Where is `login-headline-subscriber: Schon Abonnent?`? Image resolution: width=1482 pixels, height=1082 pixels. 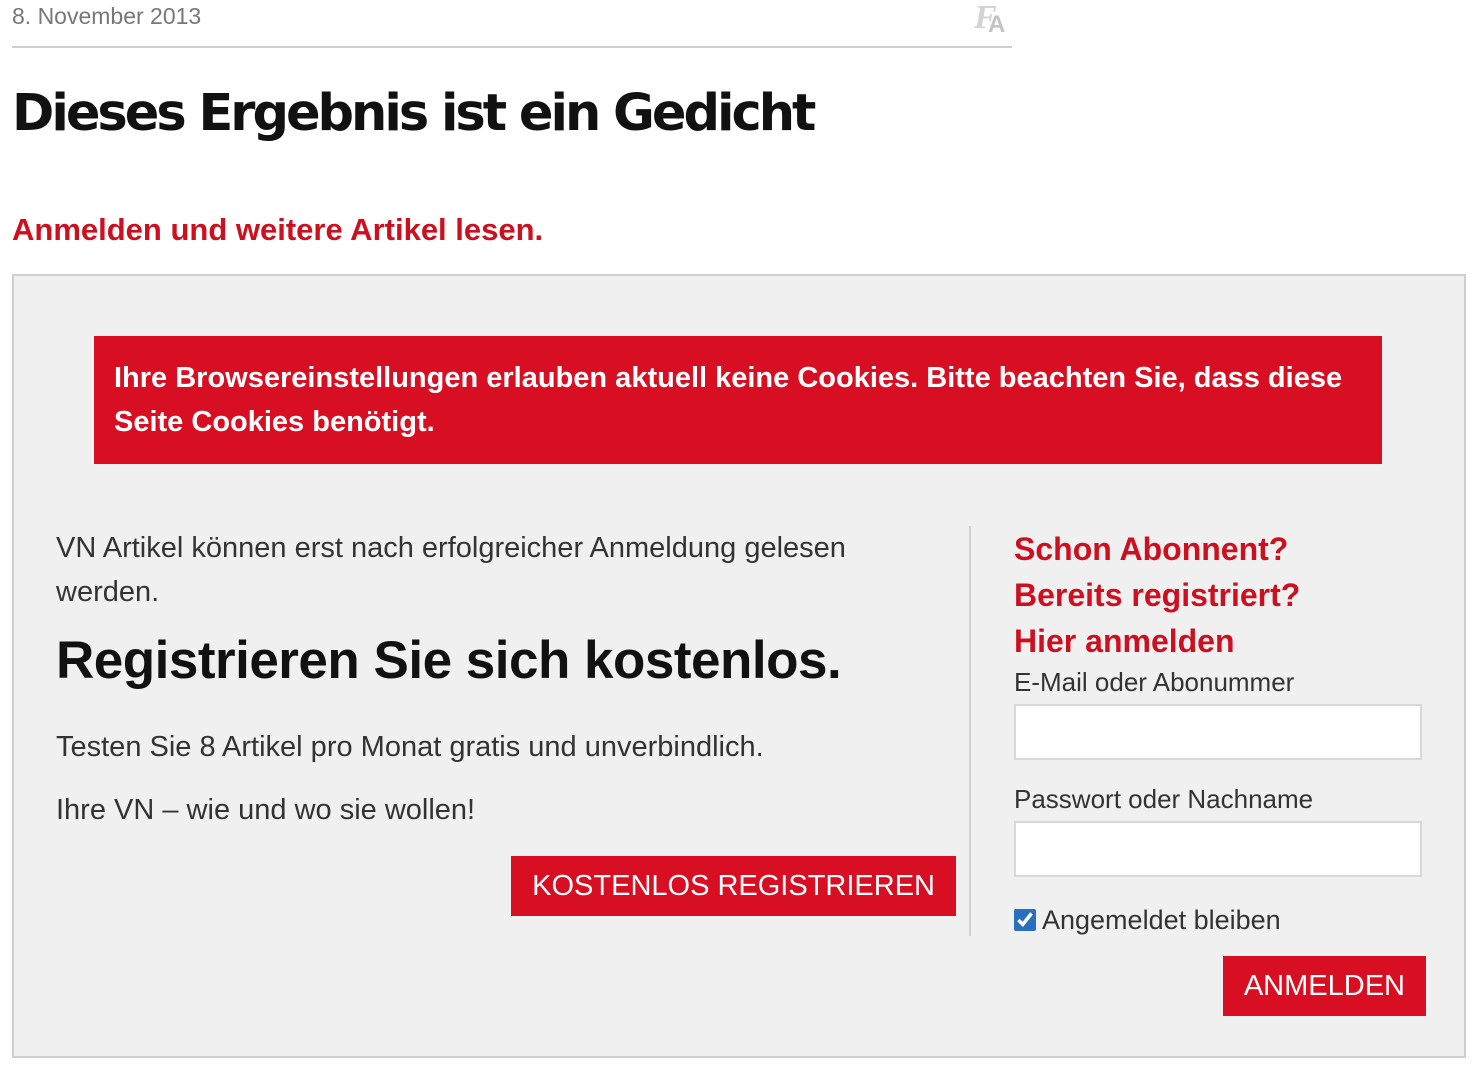
login-headline-subscriber: Schon Abonnent? is located at coordinates (1151, 549).